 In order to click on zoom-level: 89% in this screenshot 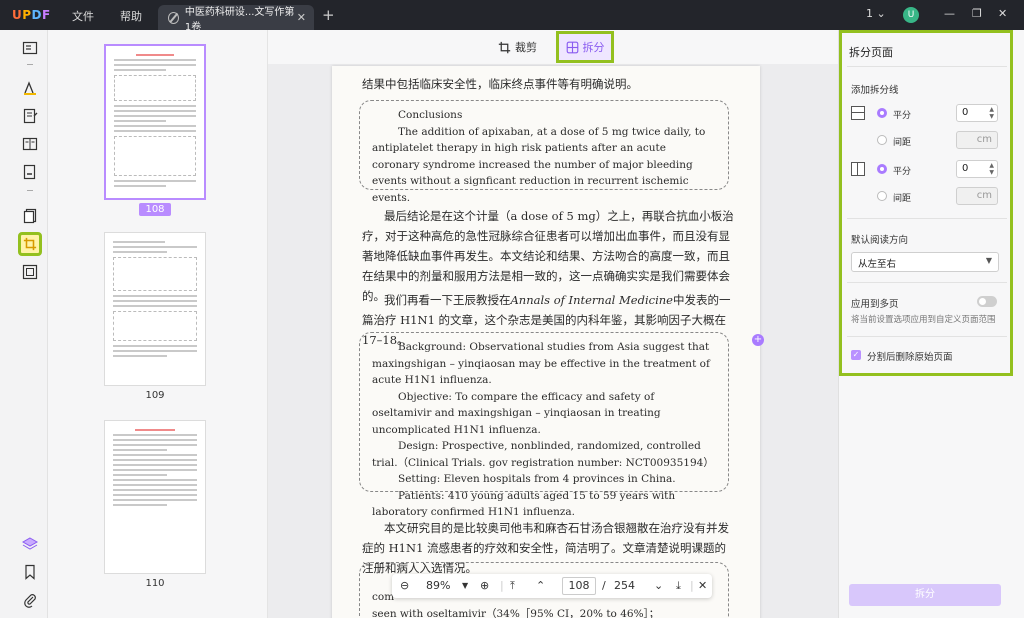, I will do `click(438, 585)`.